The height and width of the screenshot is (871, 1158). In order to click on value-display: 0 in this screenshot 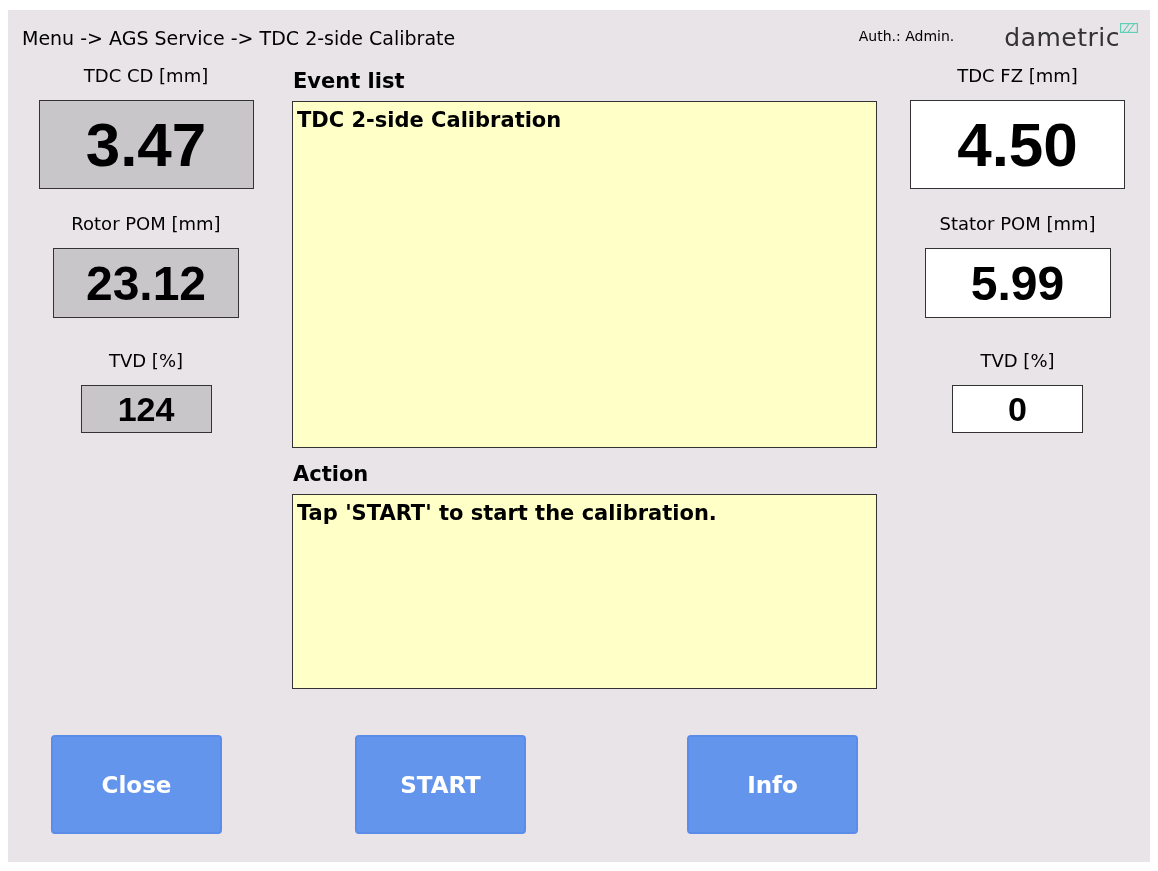, I will do `click(1017, 409)`.